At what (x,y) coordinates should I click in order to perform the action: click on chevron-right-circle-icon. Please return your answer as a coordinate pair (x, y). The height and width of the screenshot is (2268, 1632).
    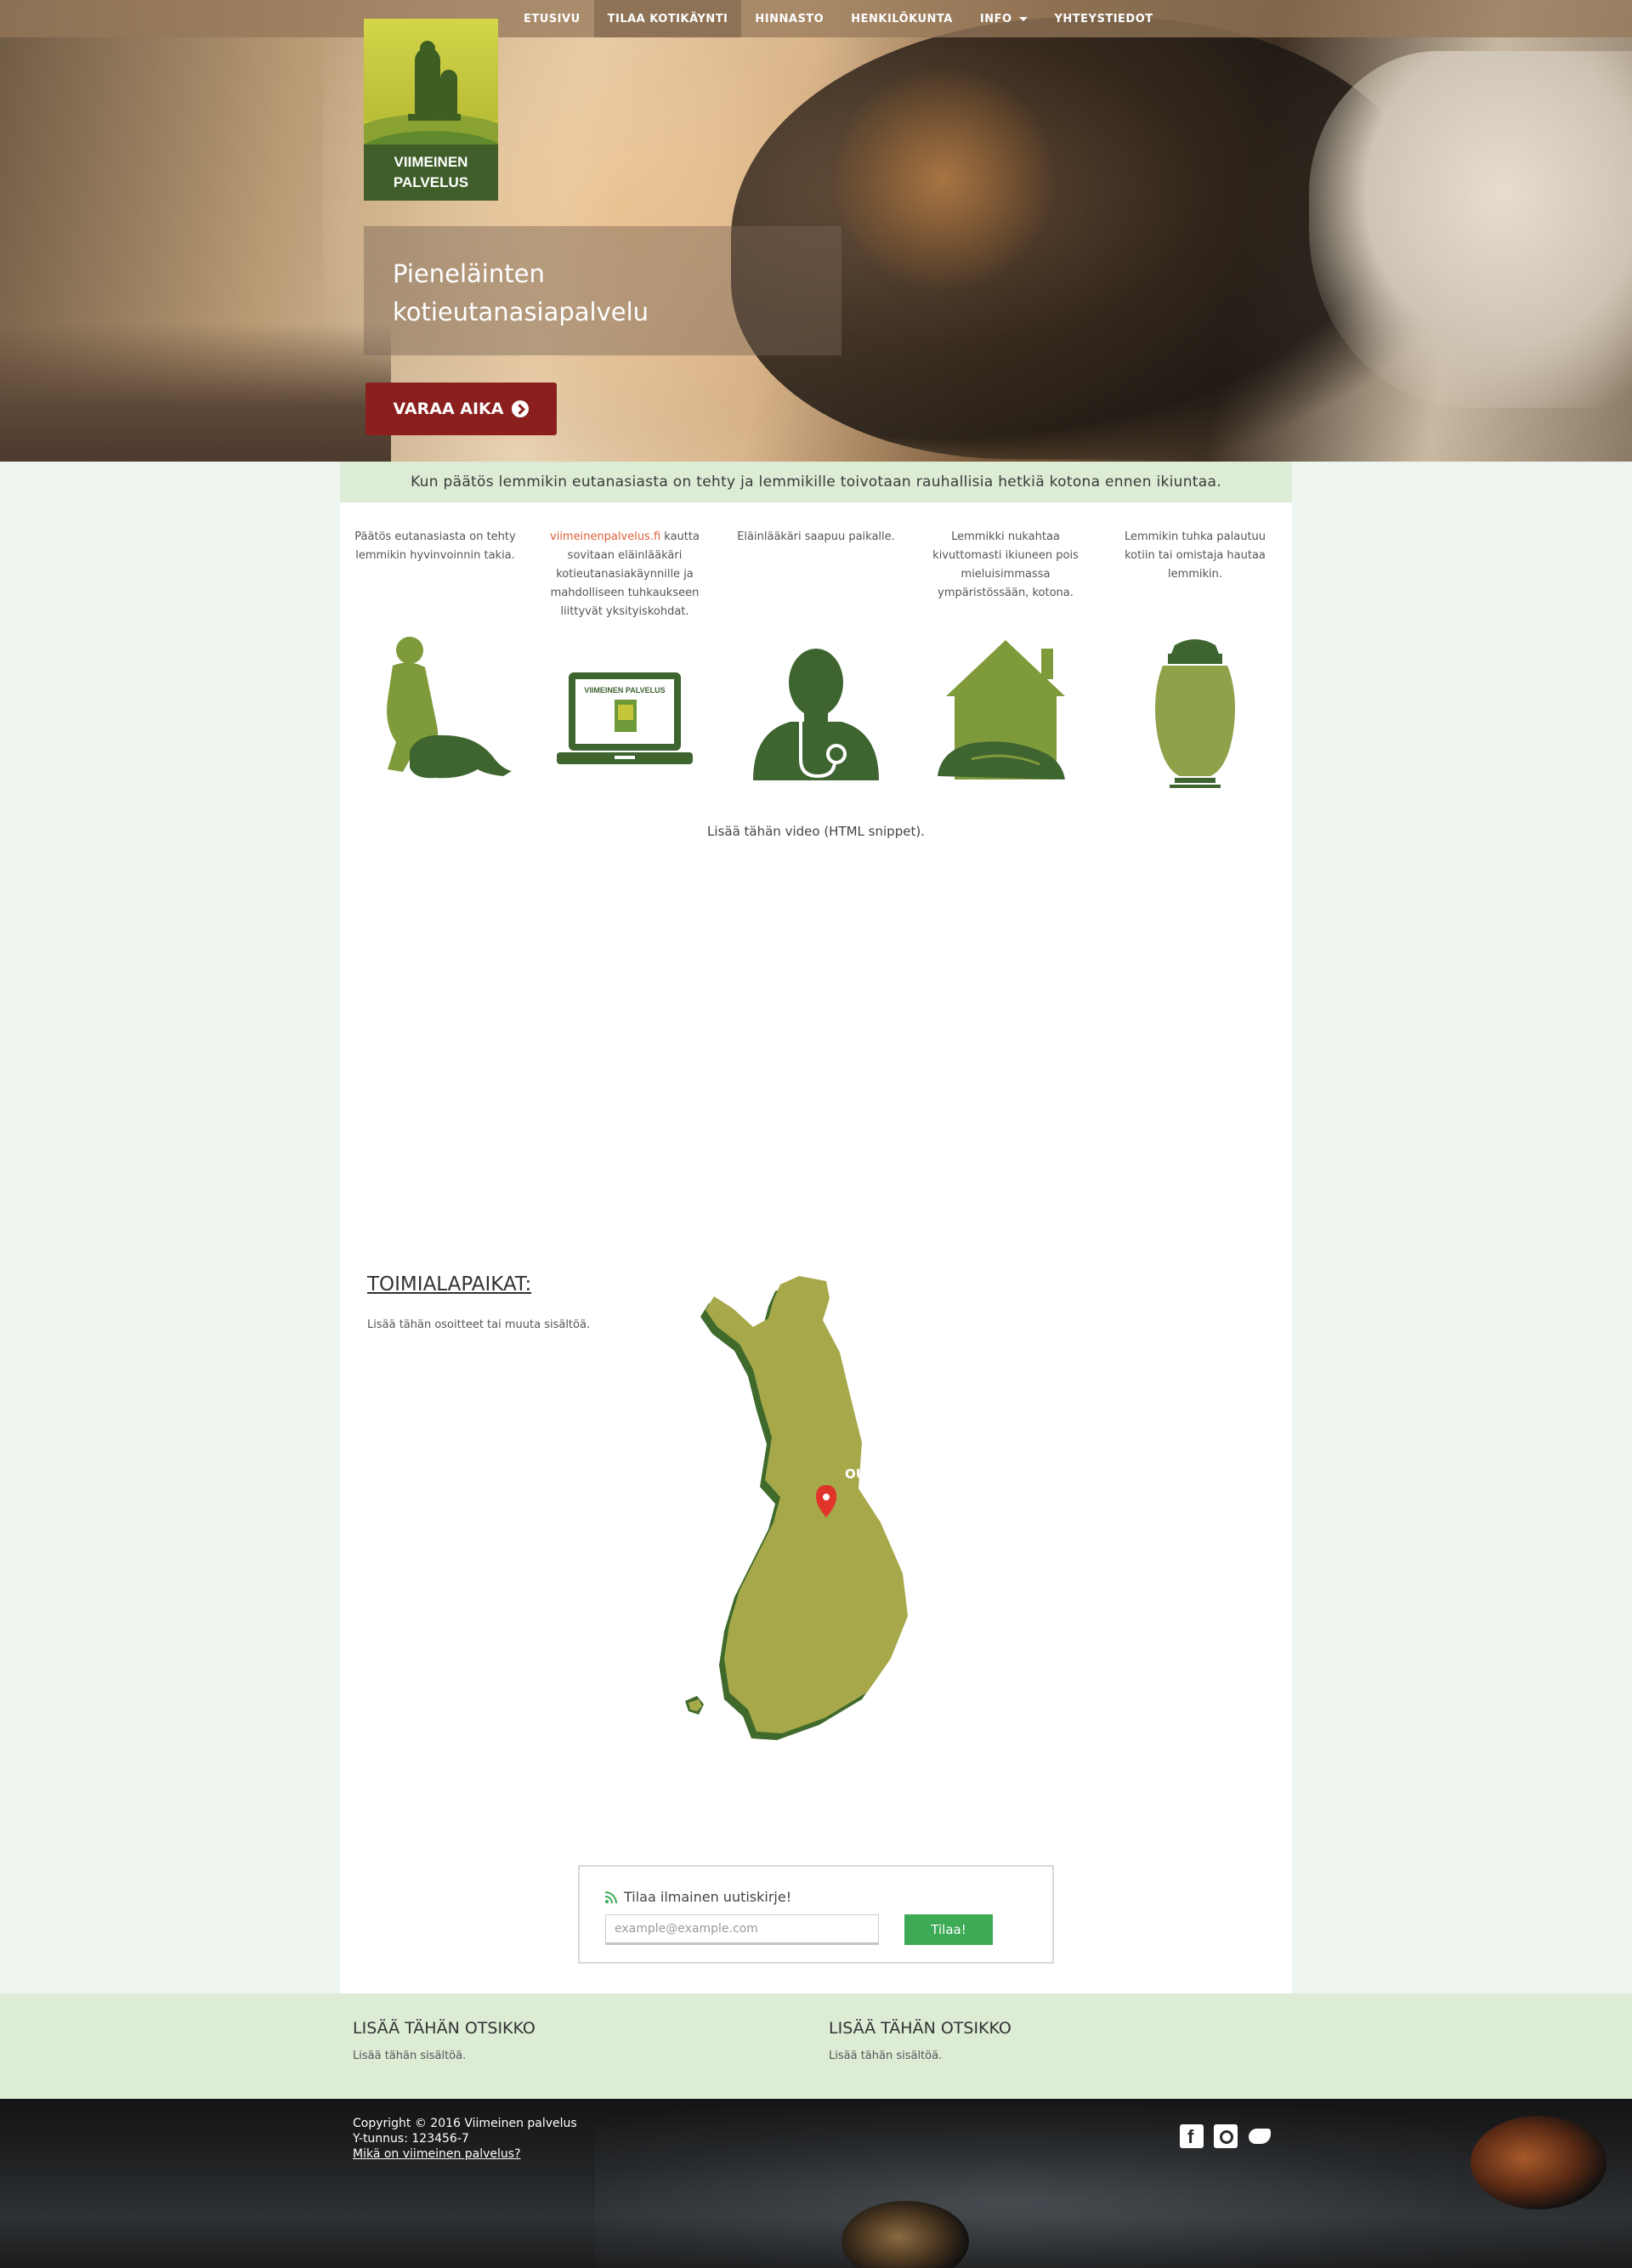
    Looking at the image, I should click on (521, 408).